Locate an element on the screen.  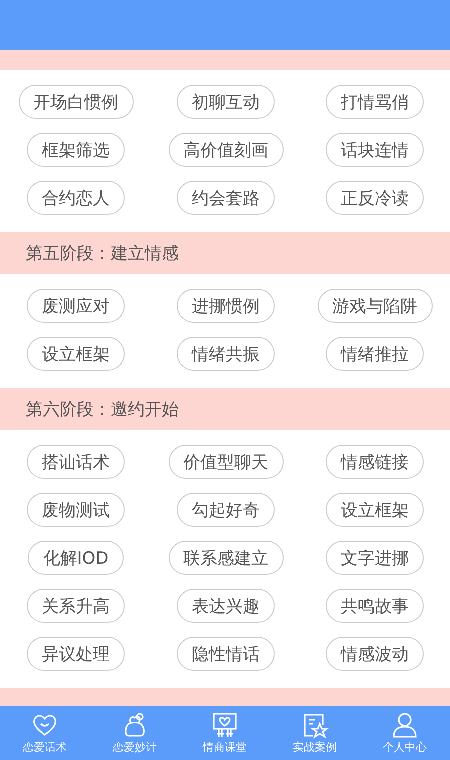
topic-chip: 进挪惯例 is located at coordinates (226, 306).